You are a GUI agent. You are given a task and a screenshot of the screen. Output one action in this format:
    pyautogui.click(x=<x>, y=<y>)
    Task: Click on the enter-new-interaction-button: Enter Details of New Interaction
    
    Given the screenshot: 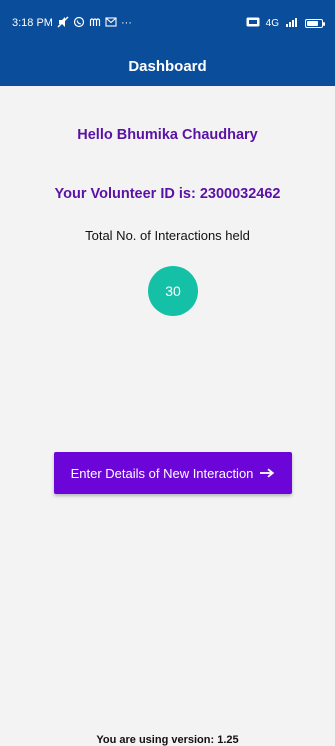 What is the action you would take?
    pyautogui.click(x=173, y=473)
    